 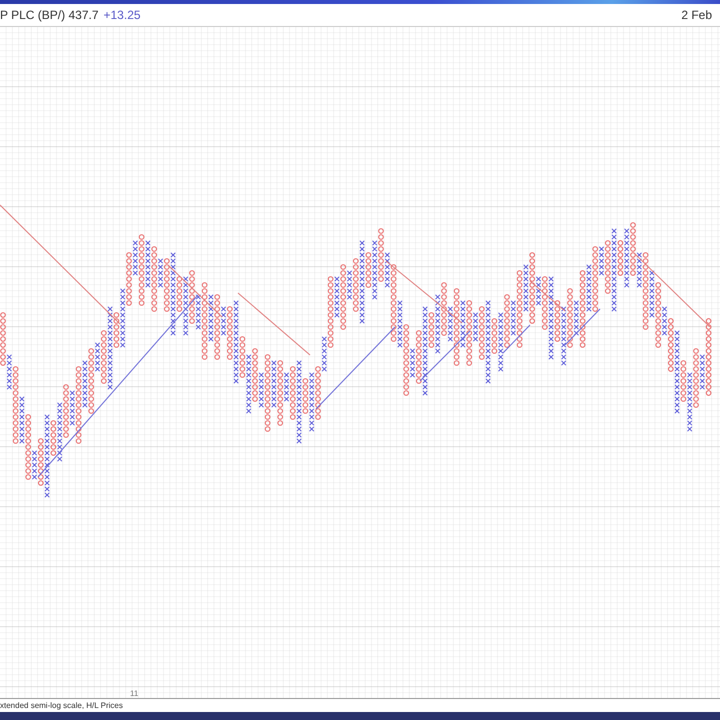 What do you see at coordinates (696, 15) in the screenshot?
I see `chart-date: 2 Feb` at bounding box center [696, 15].